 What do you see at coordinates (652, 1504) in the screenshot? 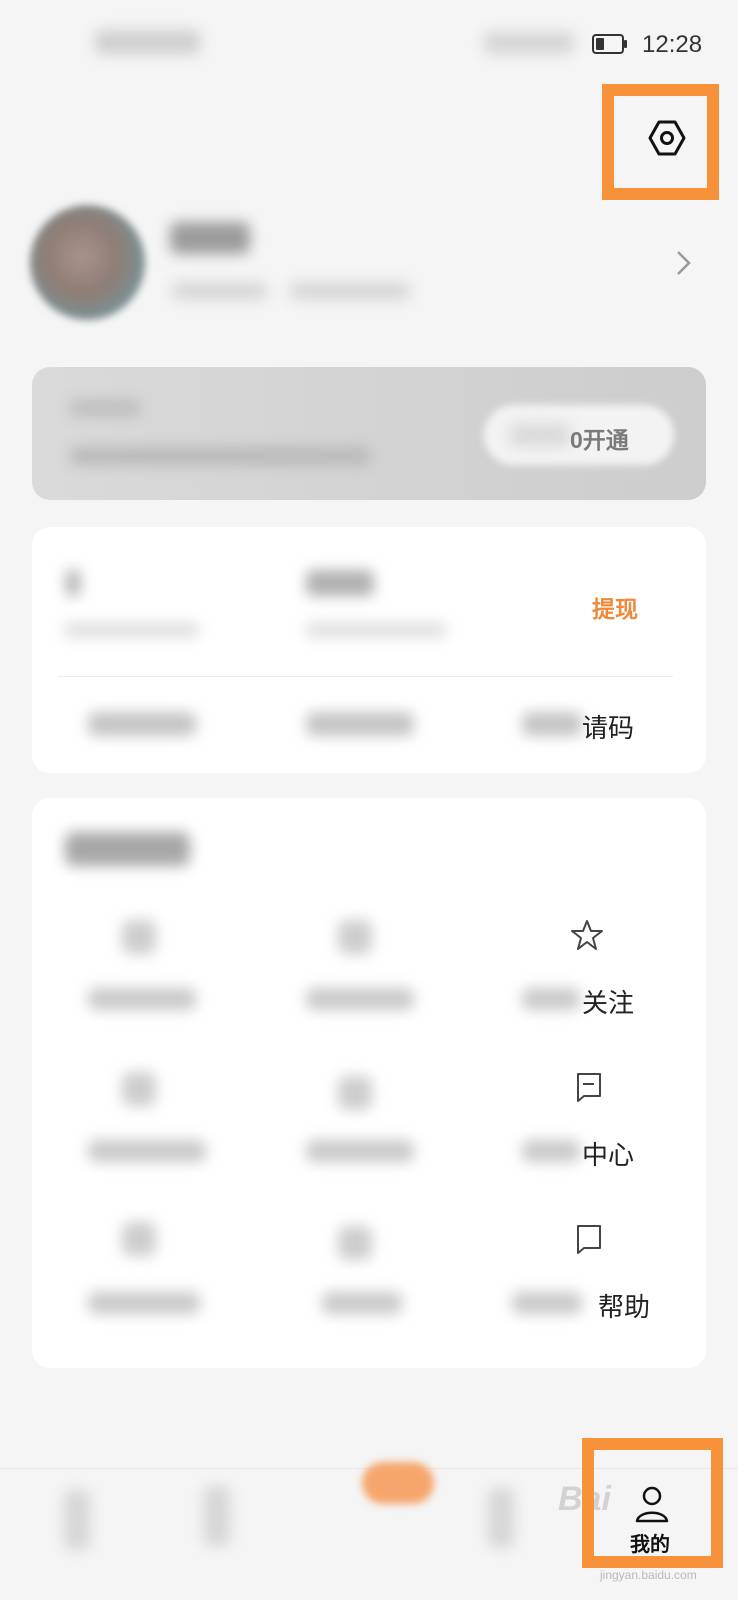
I see `person-icon` at bounding box center [652, 1504].